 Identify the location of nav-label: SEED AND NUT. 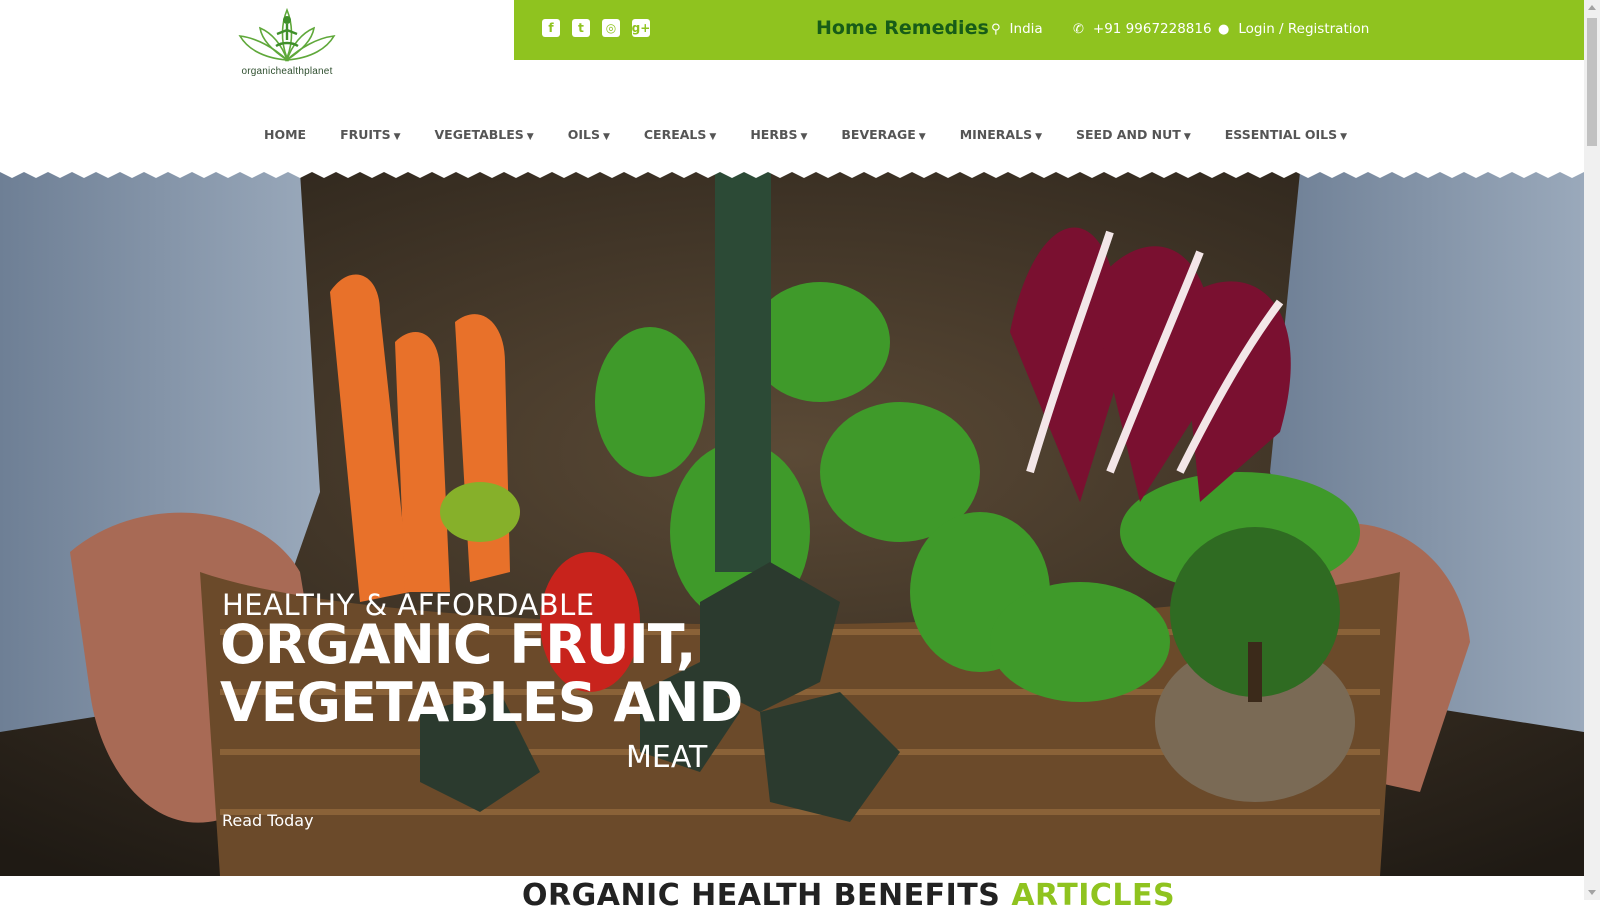
(1128, 134).